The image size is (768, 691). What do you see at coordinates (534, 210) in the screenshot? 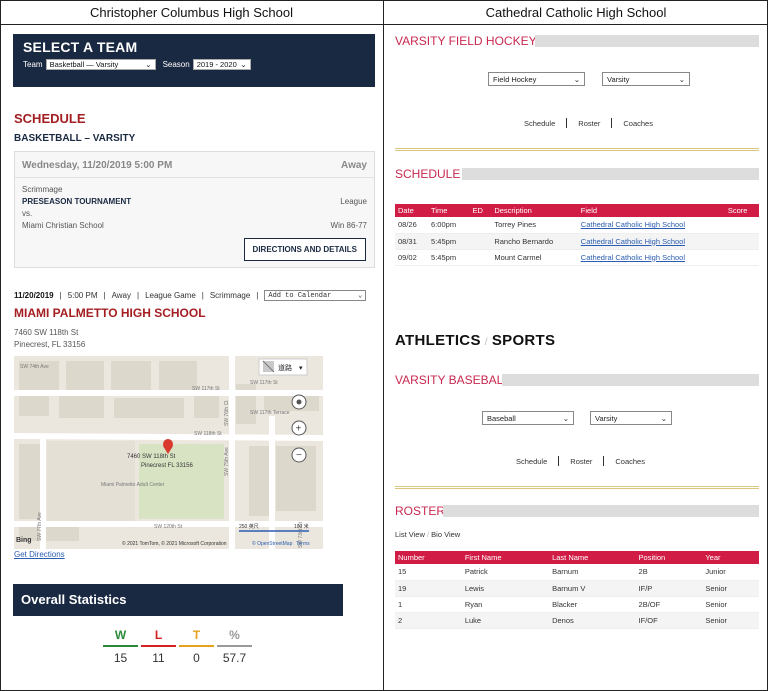
I see `schedule-col-header: Description` at bounding box center [534, 210].